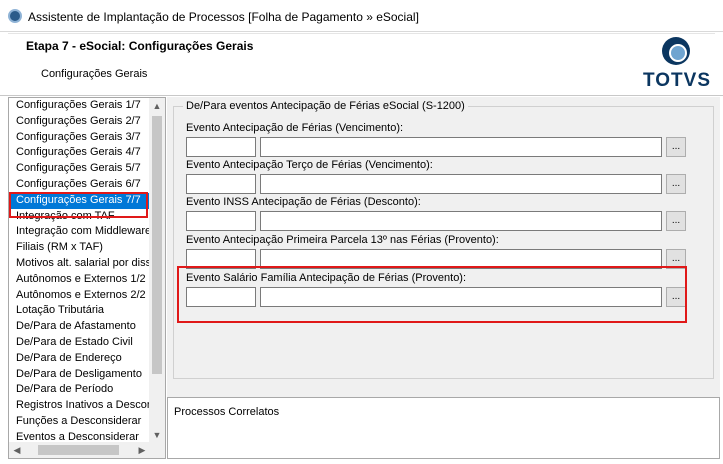 Image resolution: width=723 pixels, height=464 pixels. What do you see at coordinates (142, 450) in the screenshot?
I see `scroll-right-icon: ▶` at bounding box center [142, 450].